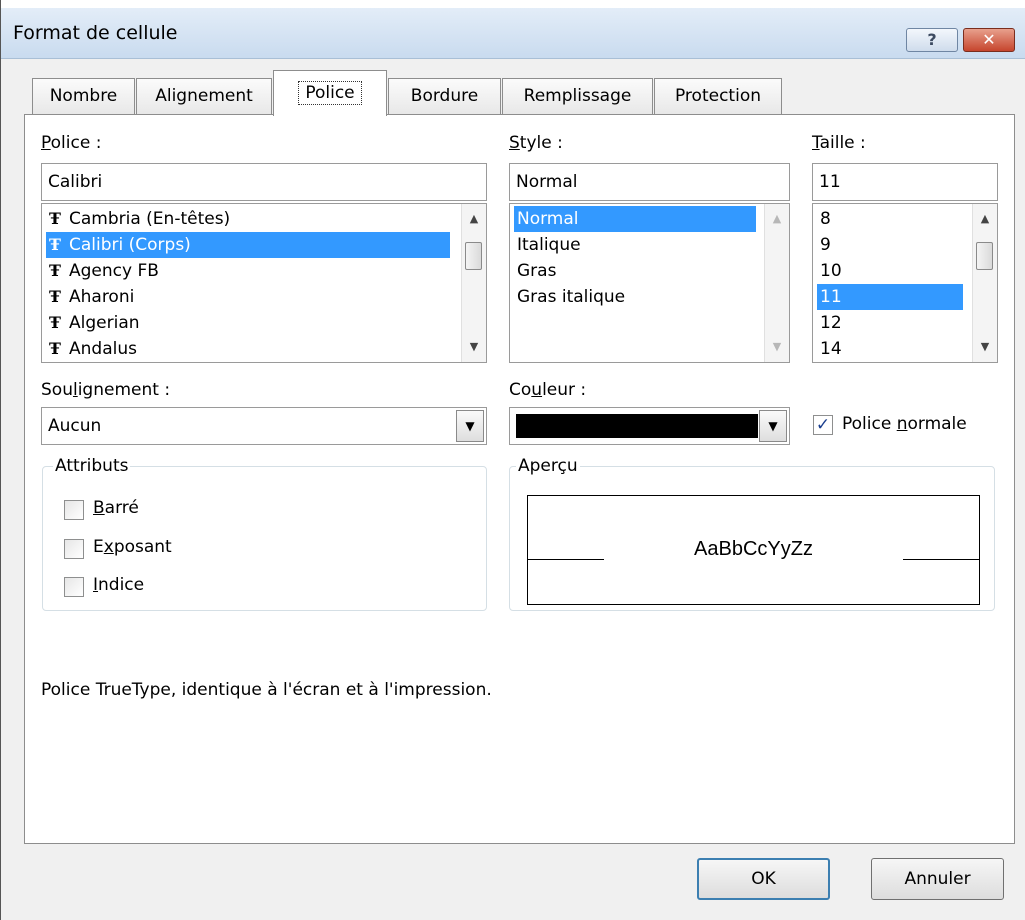 The image size is (1025, 920). Describe the element at coordinates (513, 33) in the screenshot. I see `title-bar: Format de cellule ? ✕` at that location.